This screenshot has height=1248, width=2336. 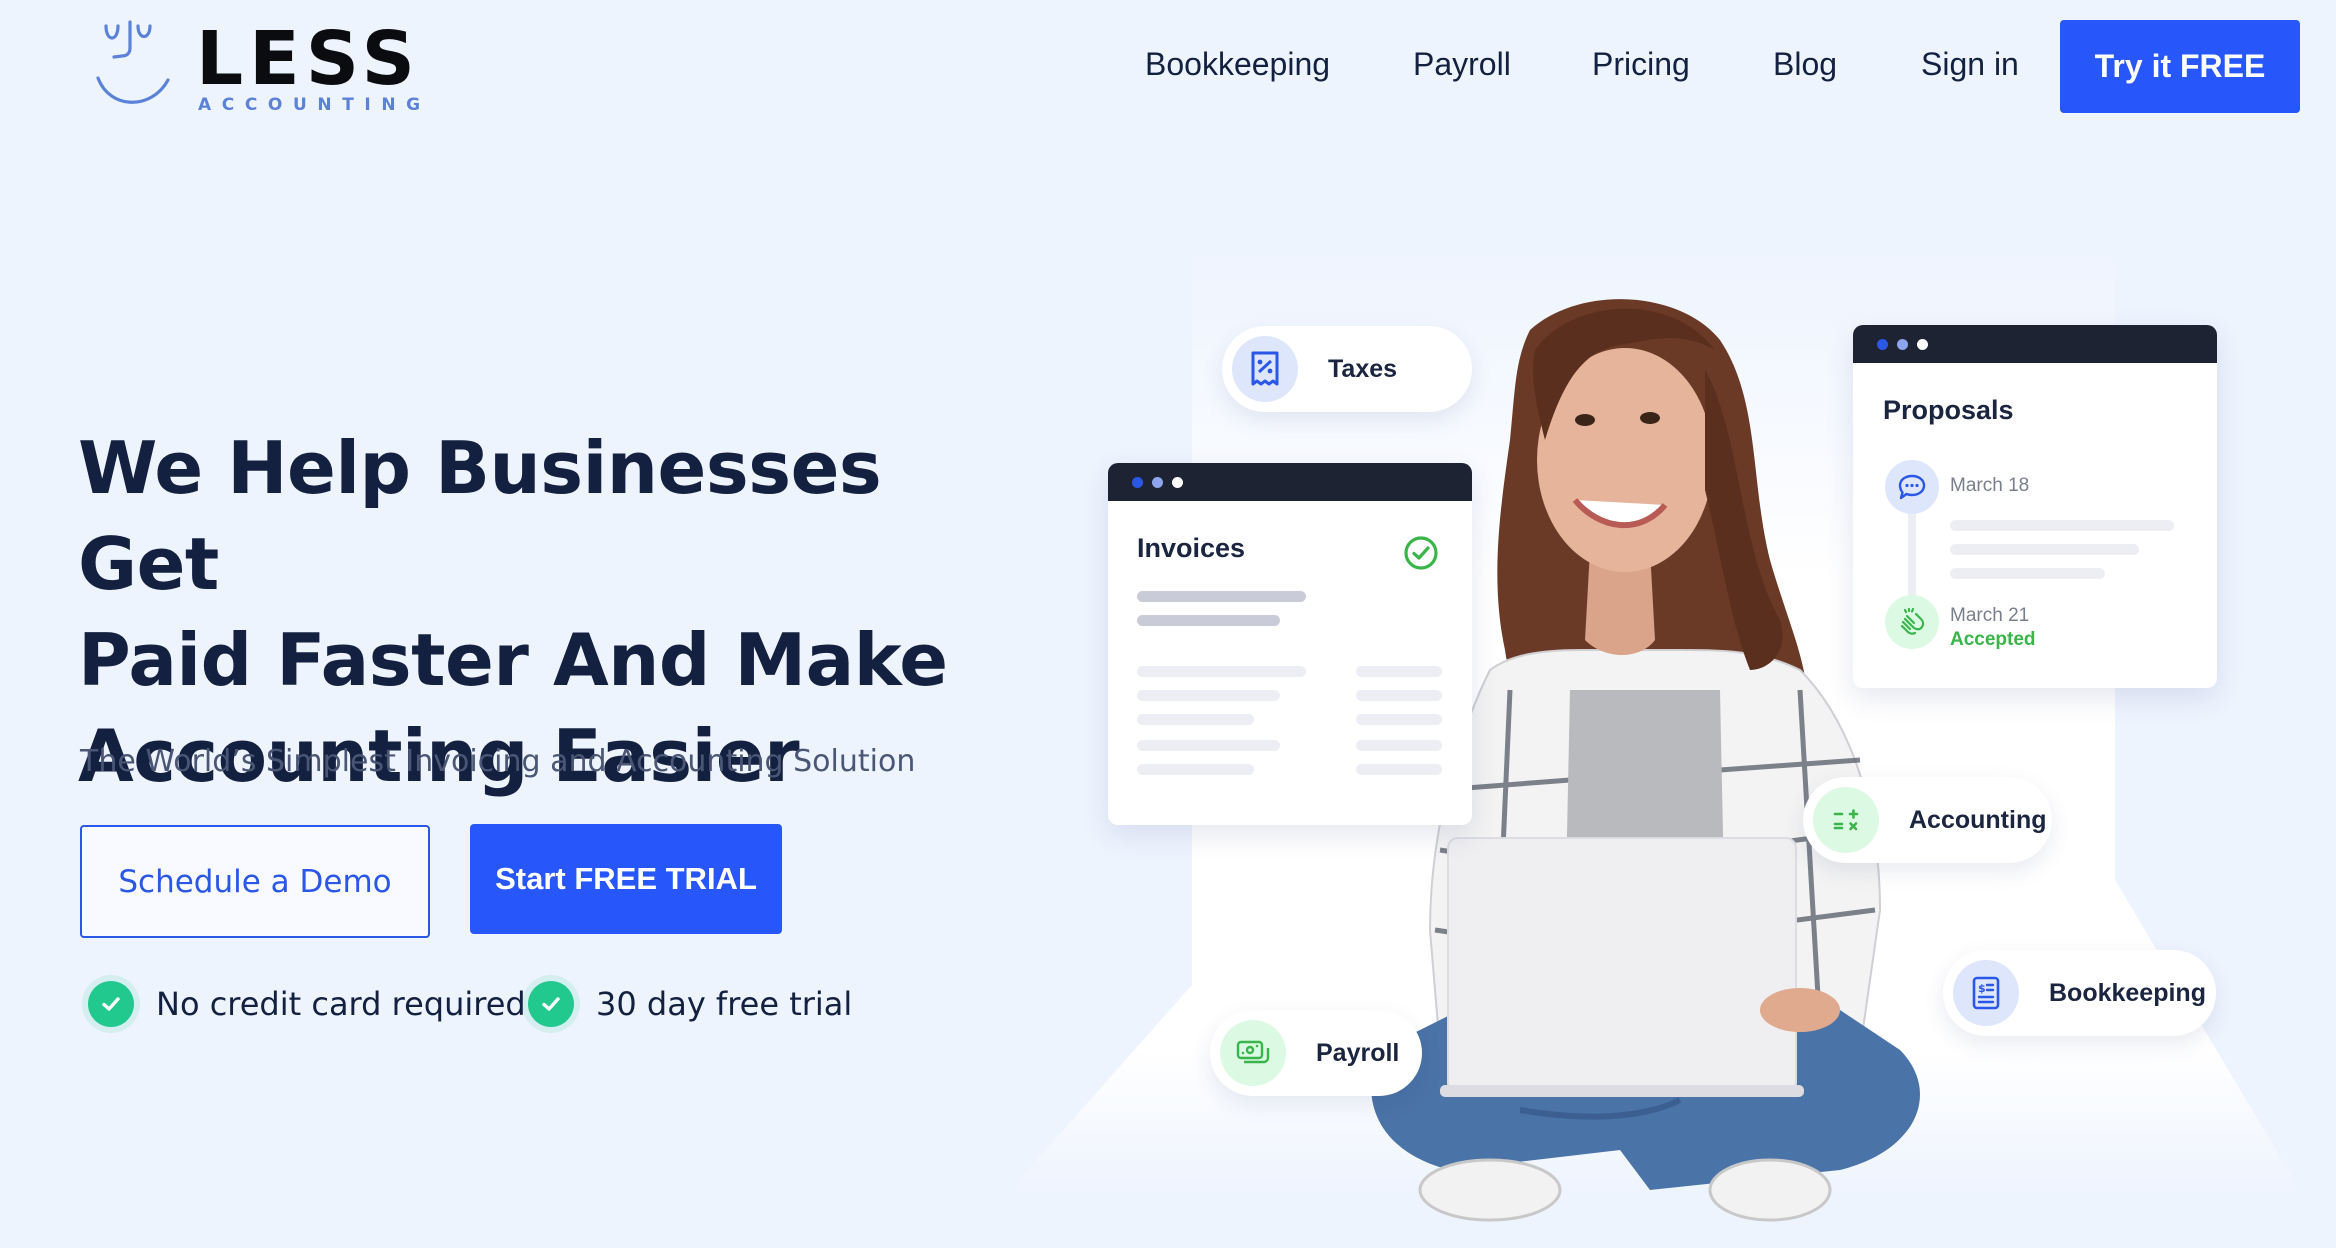 What do you see at coordinates (133, 62) in the screenshot?
I see `smiley-face-icon` at bounding box center [133, 62].